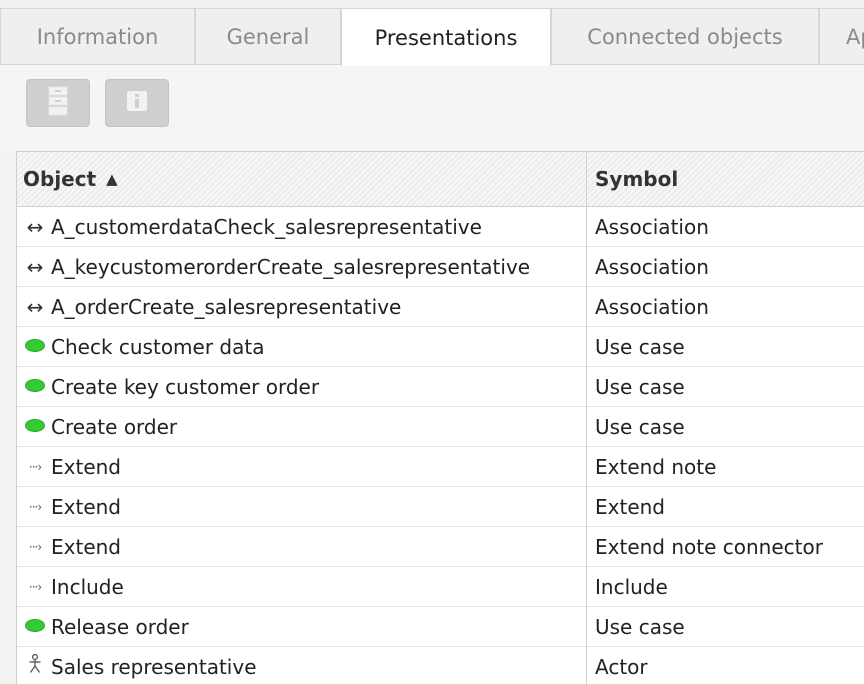  I want to click on symbol-name: Actor, so click(621, 666).